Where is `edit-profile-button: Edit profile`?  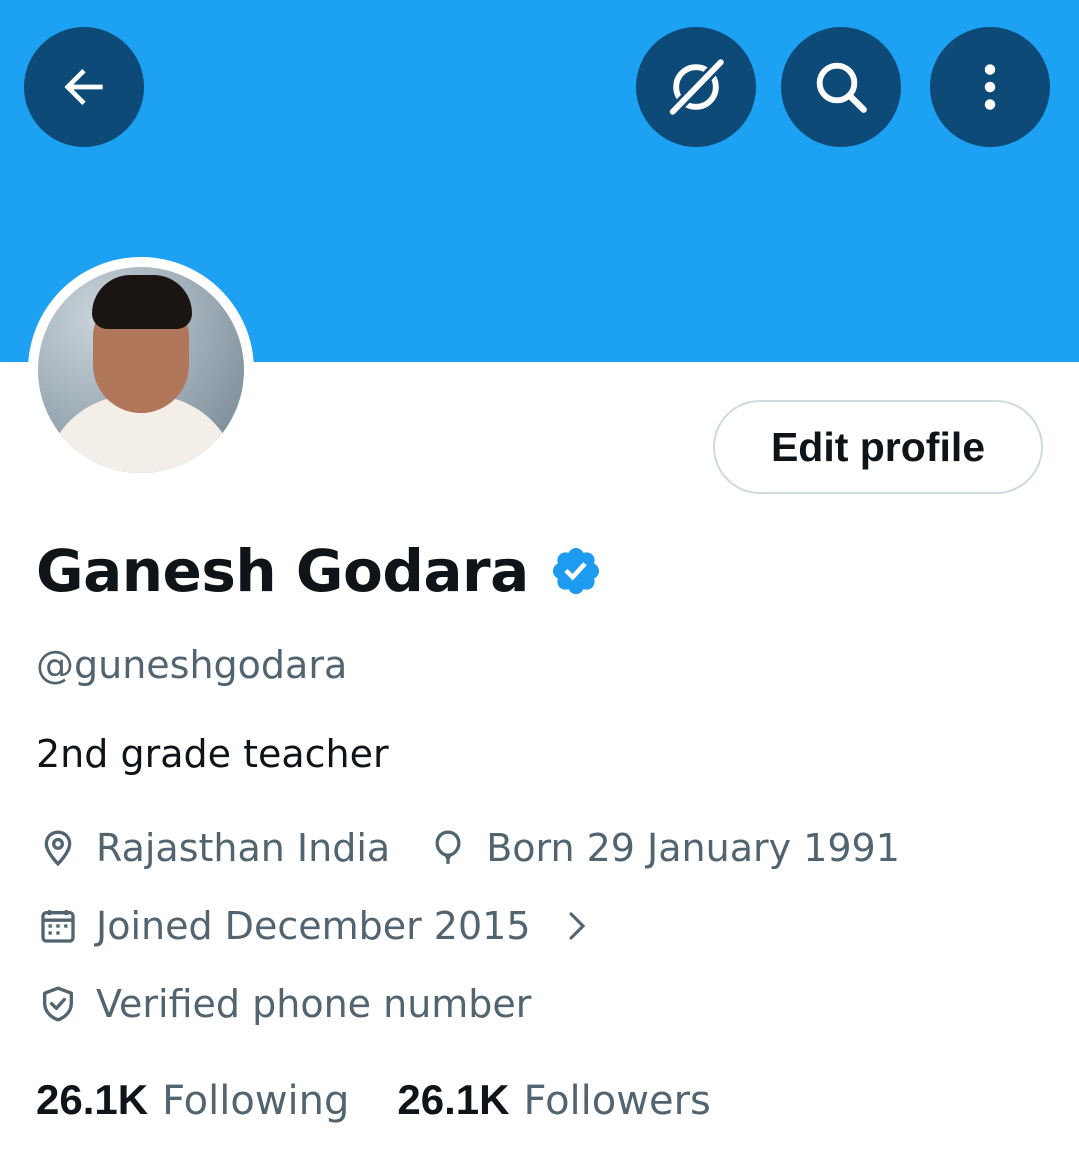
edit-profile-button: Edit profile is located at coordinates (878, 447).